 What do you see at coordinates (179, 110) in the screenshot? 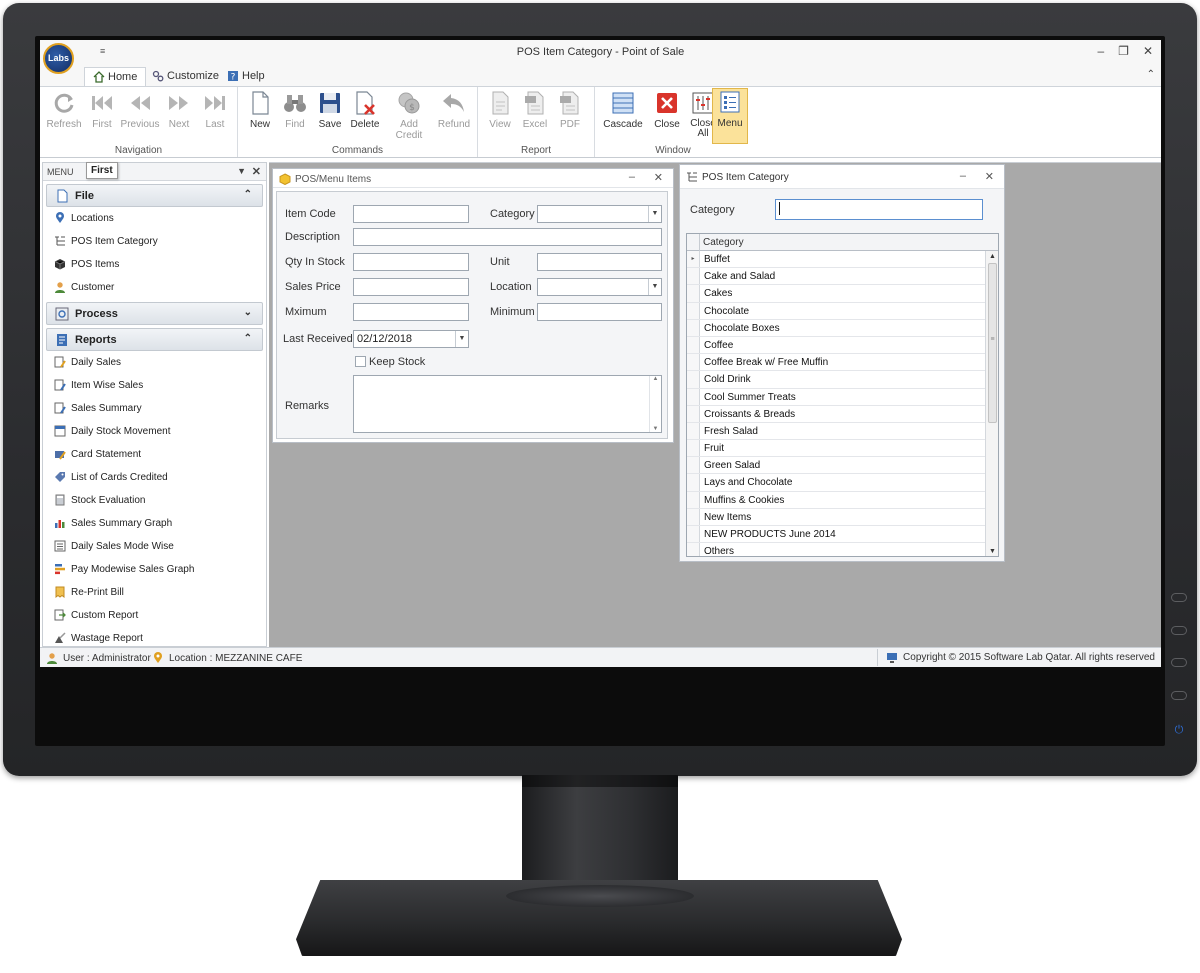
I see `next-button: Next` at bounding box center [179, 110].